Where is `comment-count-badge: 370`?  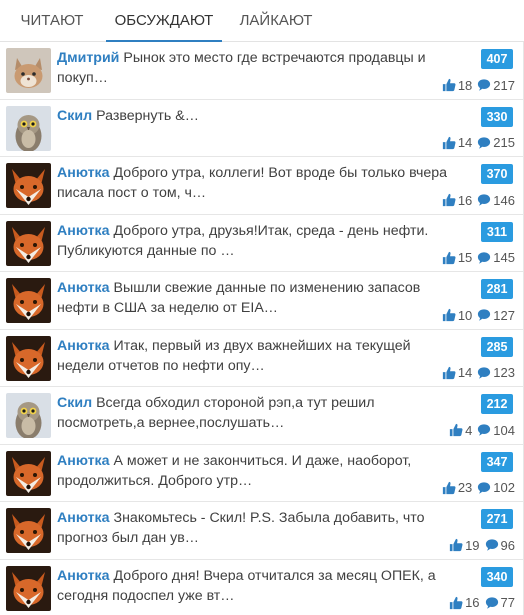 comment-count-badge: 370 is located at coordinates (497, 174).